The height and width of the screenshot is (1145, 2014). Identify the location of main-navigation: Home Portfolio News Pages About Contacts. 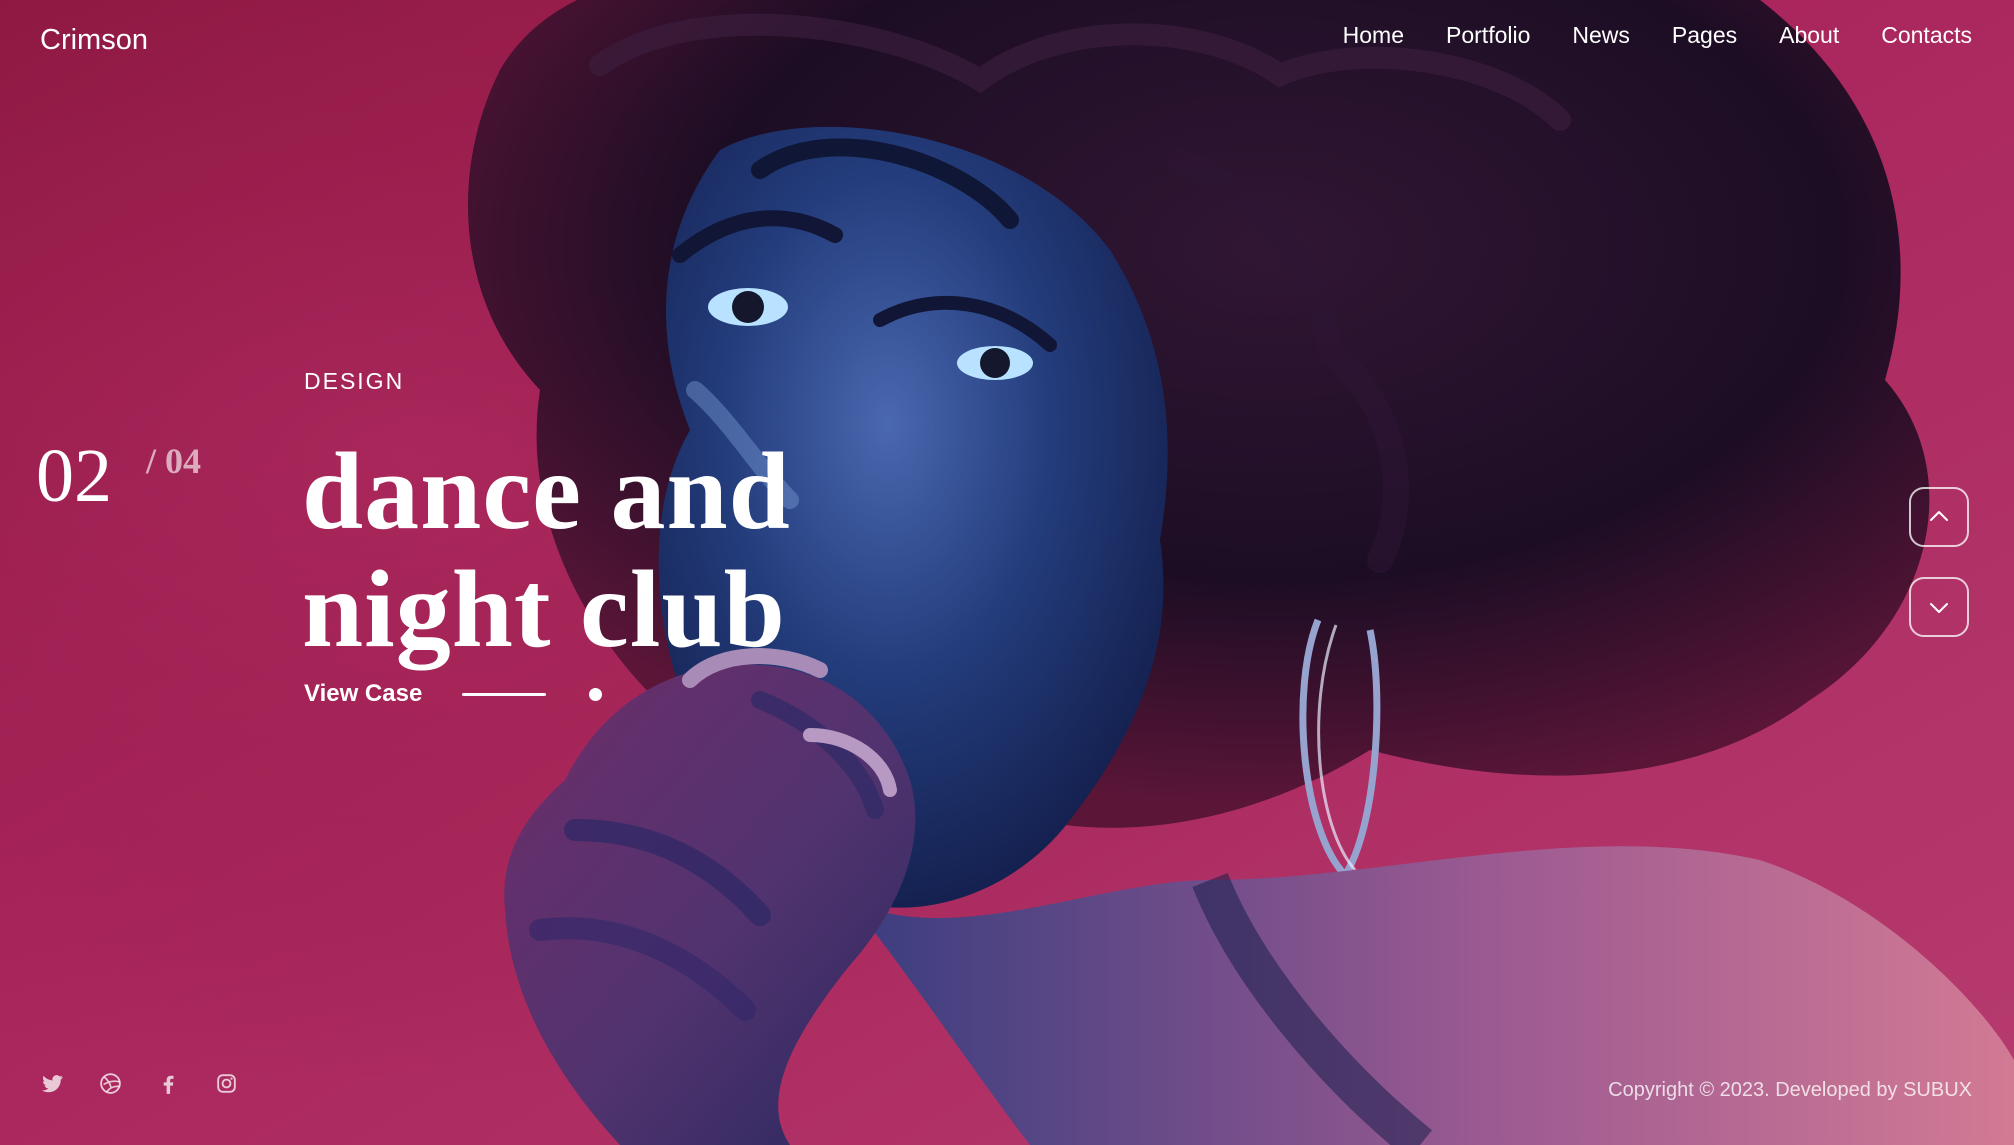
(1657, 35).